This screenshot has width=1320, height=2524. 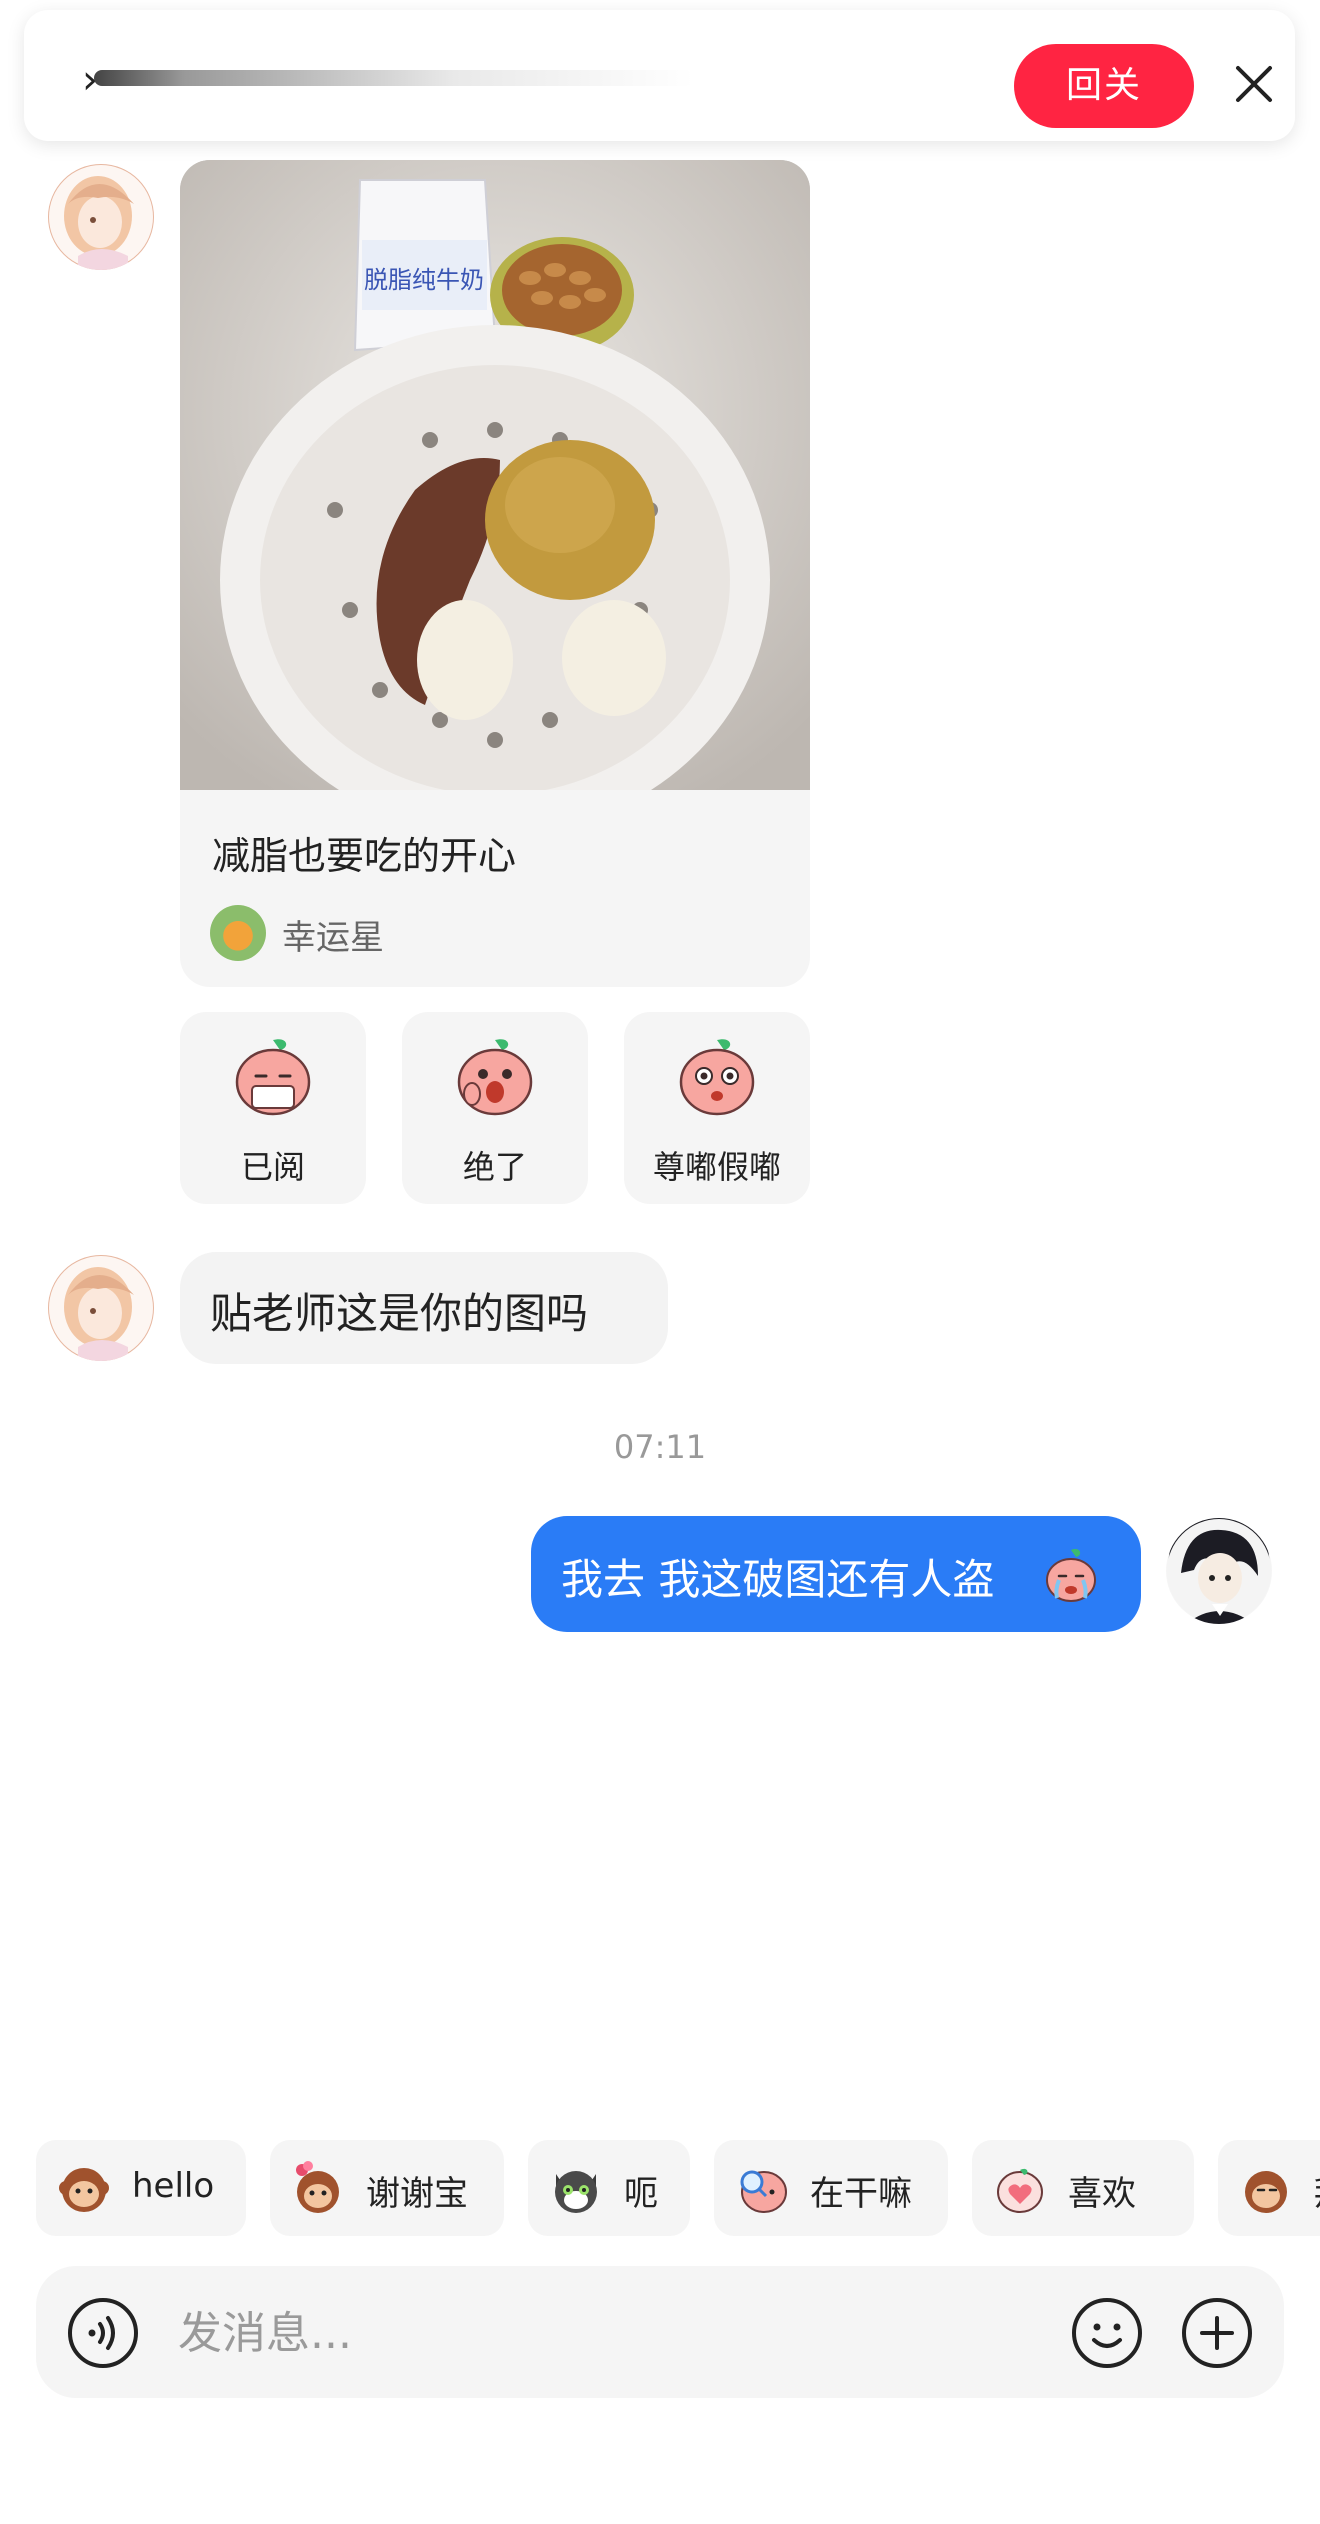 What do you see at coordinates (1104, 86) in the screenshot?
I see `follow-back-button: 回关` at bounding box center [1104, 86].